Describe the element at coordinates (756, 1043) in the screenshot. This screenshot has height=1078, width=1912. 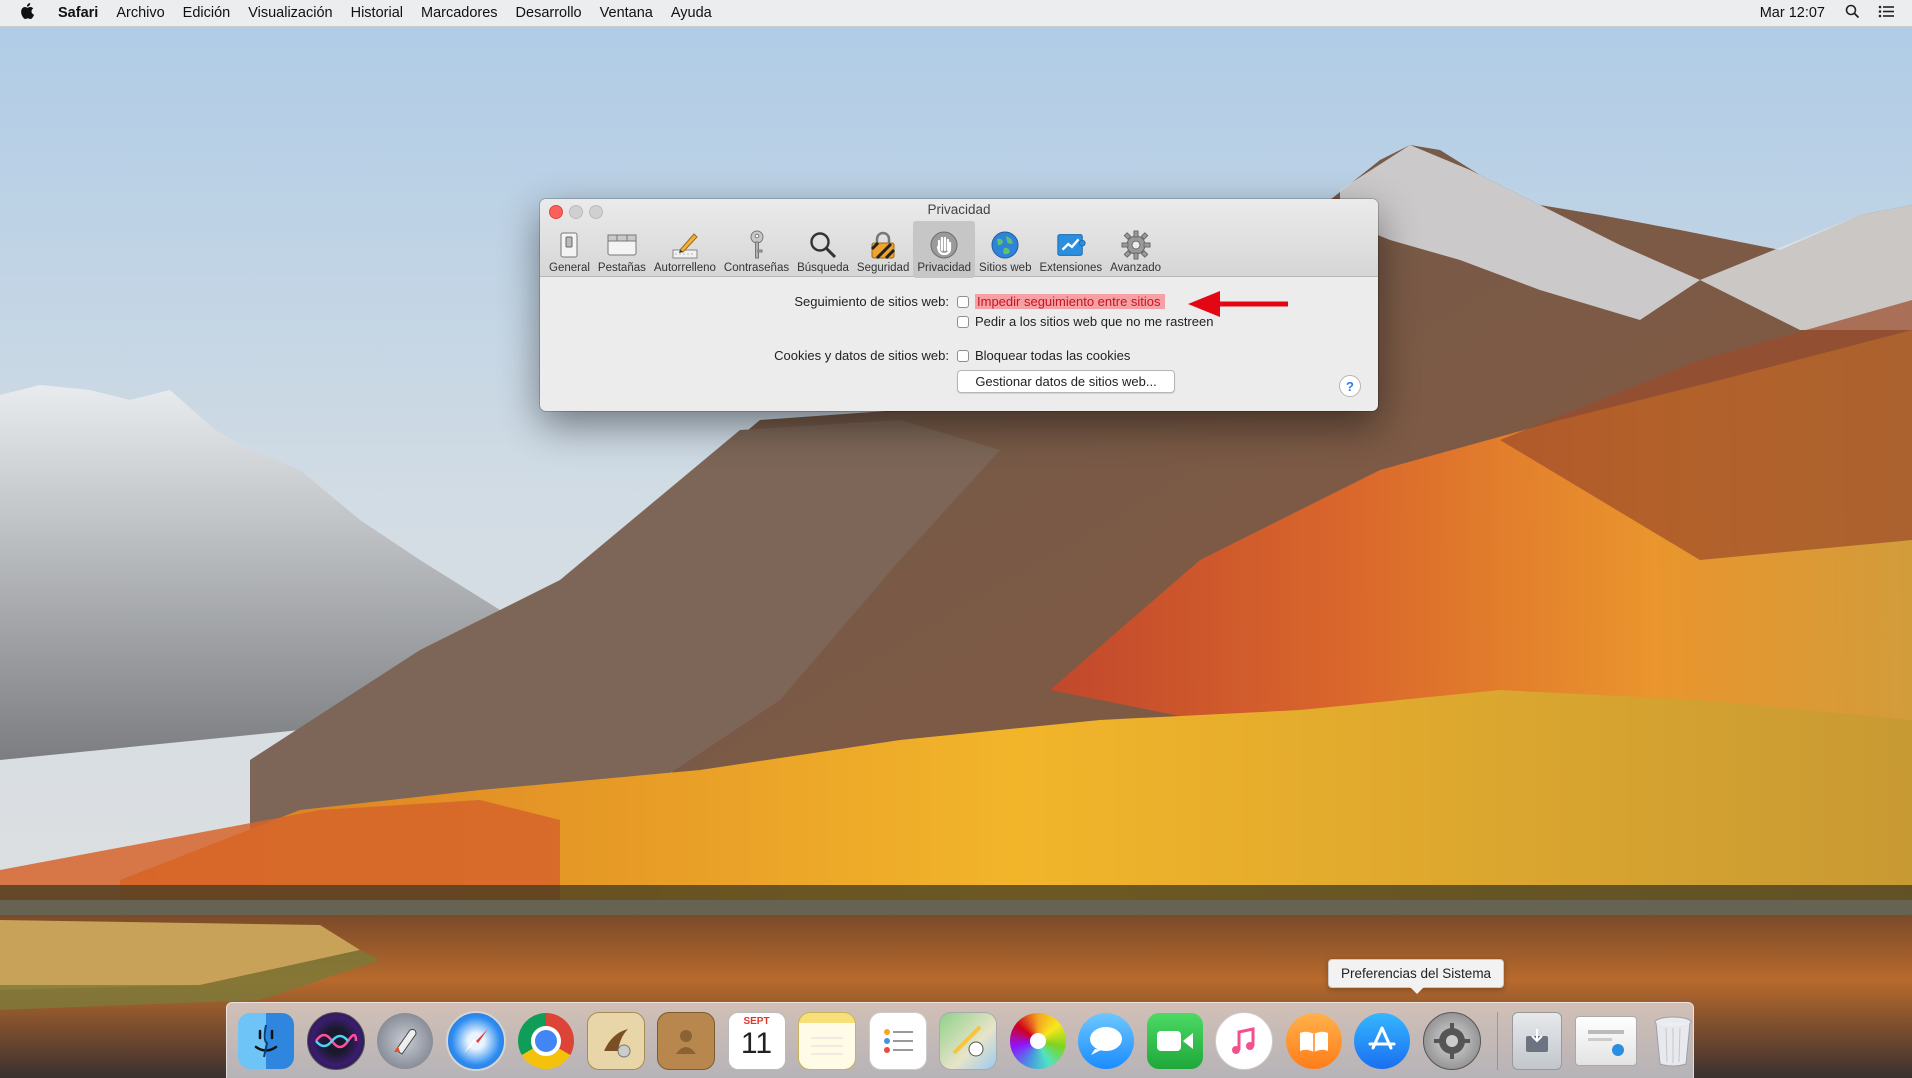
I see `calendar-day: 11` at that location.